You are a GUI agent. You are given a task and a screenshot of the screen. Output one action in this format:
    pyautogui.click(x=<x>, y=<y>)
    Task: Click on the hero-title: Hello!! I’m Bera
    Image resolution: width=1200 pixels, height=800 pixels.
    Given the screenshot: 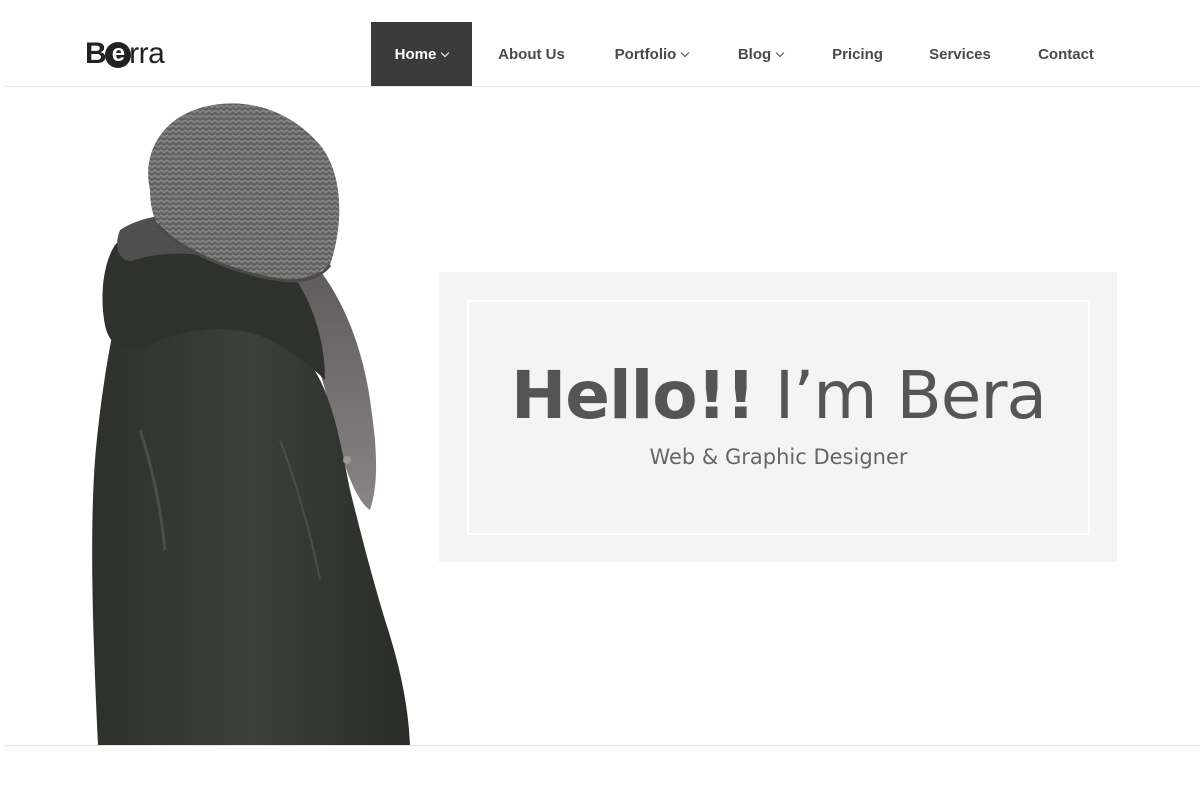 What is the action you would take?
    pyautogui.click(x=778, y=396)
    